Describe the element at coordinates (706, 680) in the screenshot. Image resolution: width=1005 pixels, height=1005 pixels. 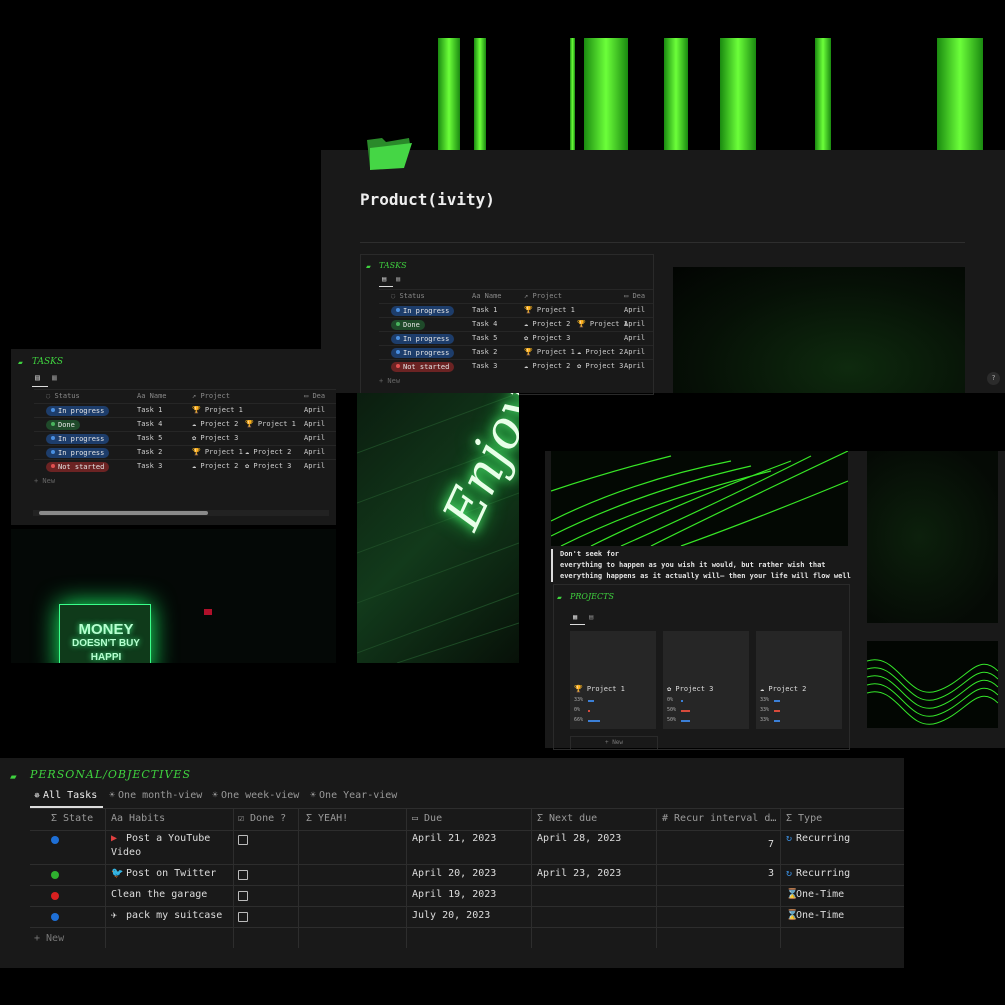
I see `project-card: ✿ Project 3 0% 50% 50%` at that location.